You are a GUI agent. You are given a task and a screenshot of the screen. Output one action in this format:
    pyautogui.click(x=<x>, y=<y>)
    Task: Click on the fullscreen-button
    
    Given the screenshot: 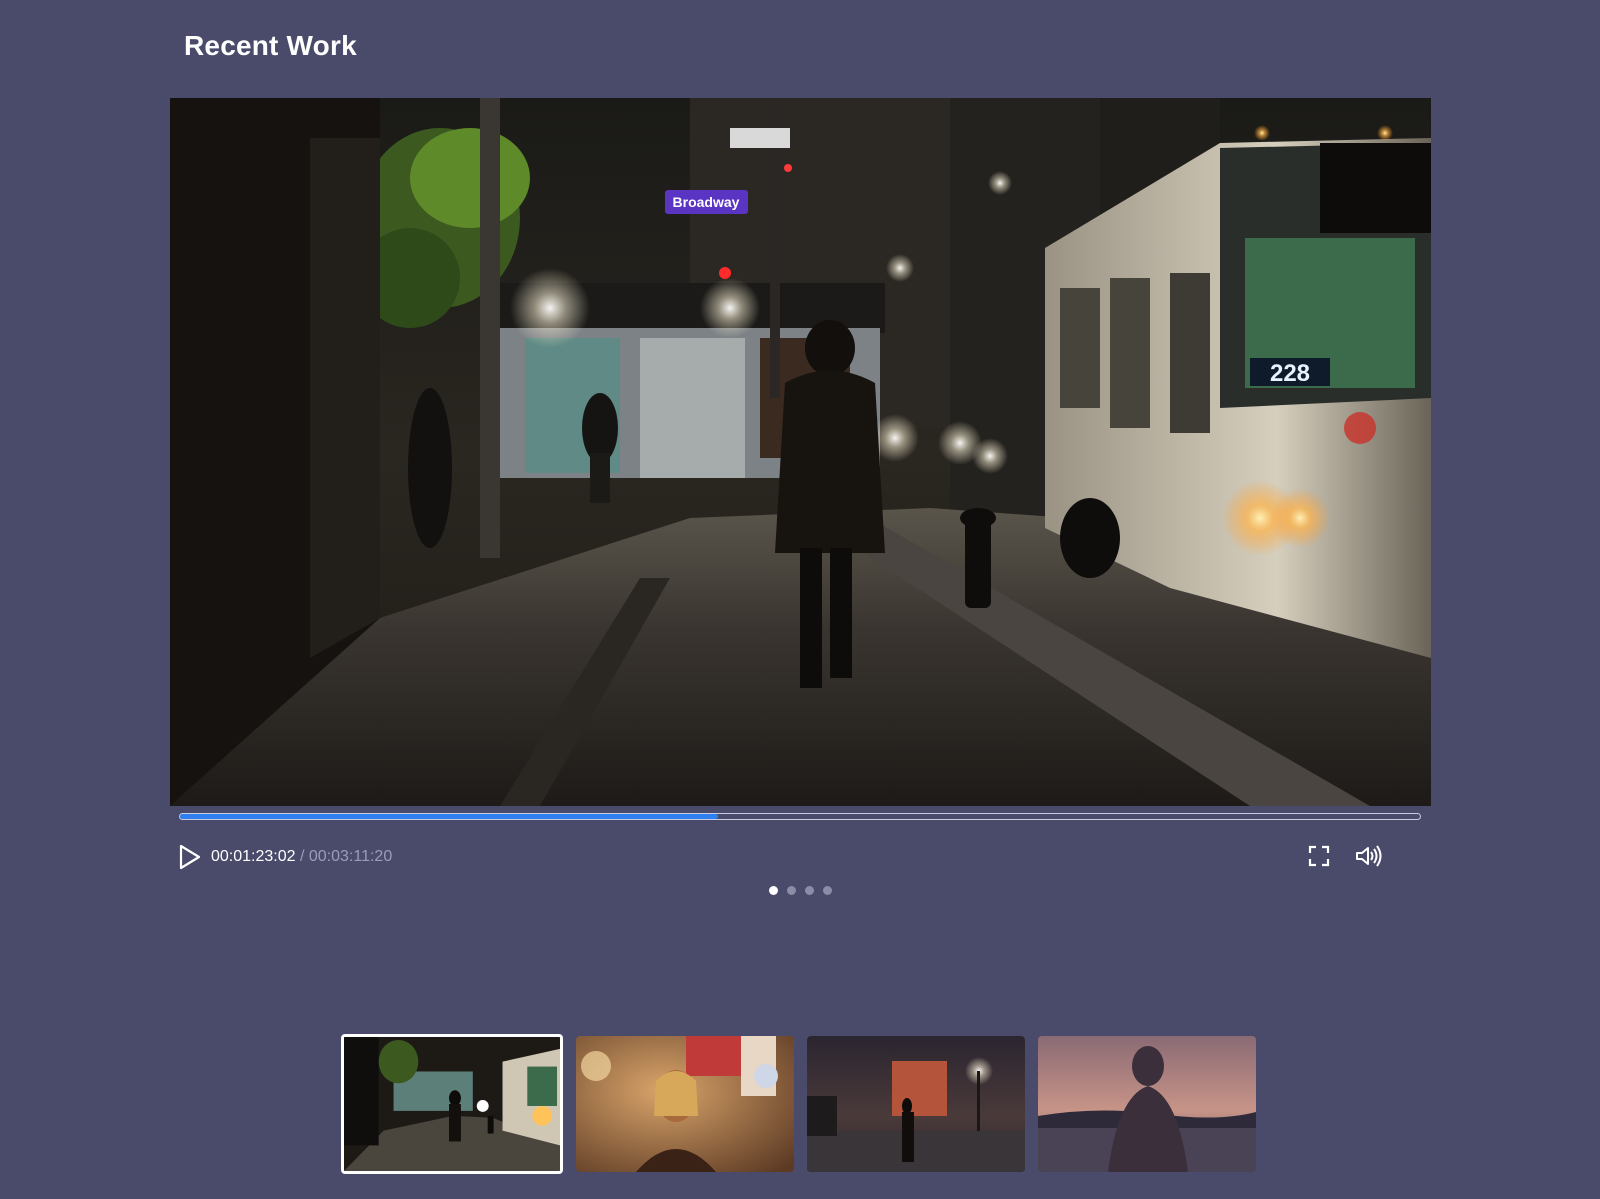 What is the action you would take?
    pyautogui.click(x=1319, y=856)
    